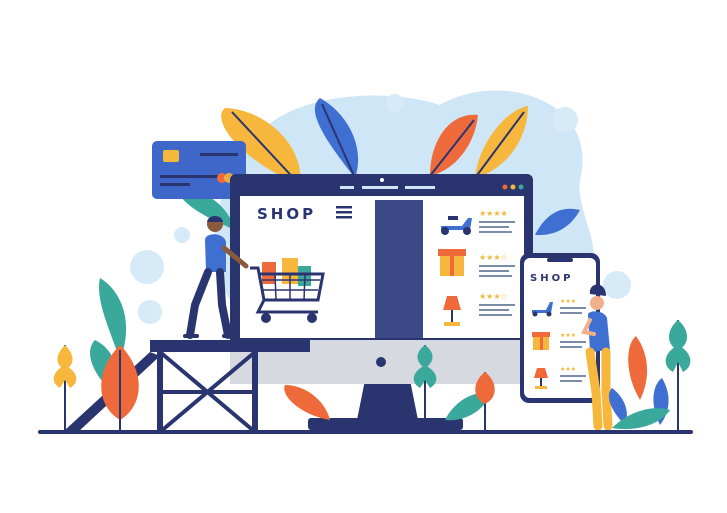  What do you see at coordinates (607, 389) in the screenshot?
I see `woman-leg` at bounding box center [607, 389].